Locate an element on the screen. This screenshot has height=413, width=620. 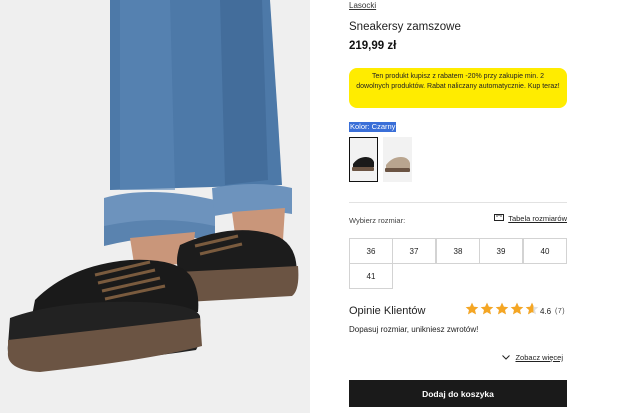
brand-link: Lasocki is located at coordinates (362, 5).